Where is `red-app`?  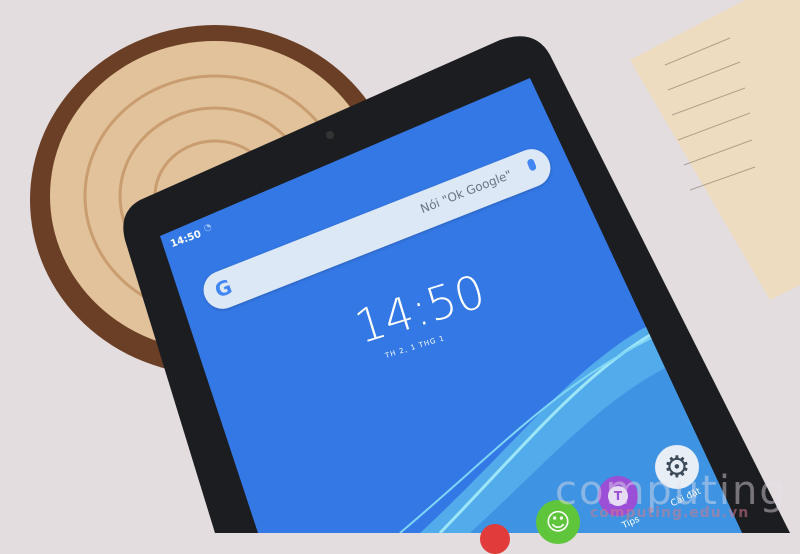 red-app is located at coordinates (495, 539).